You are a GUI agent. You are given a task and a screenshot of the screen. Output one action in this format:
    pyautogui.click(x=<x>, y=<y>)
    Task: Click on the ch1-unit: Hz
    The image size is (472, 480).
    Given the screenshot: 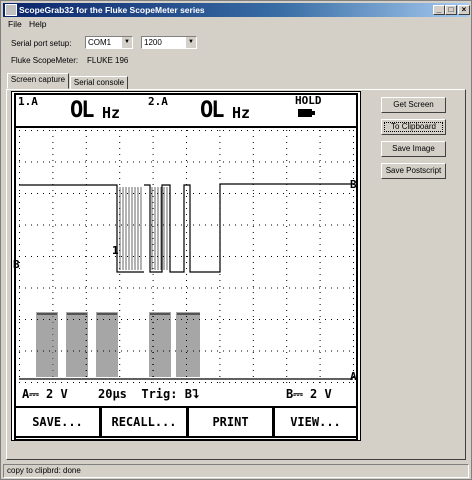 What is the action you would take?
    pyautogui.click(x=111, y=113)
    